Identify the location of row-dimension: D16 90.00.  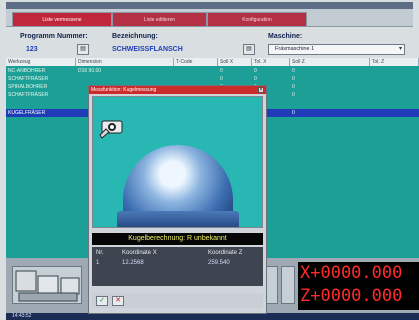
(90, 71).